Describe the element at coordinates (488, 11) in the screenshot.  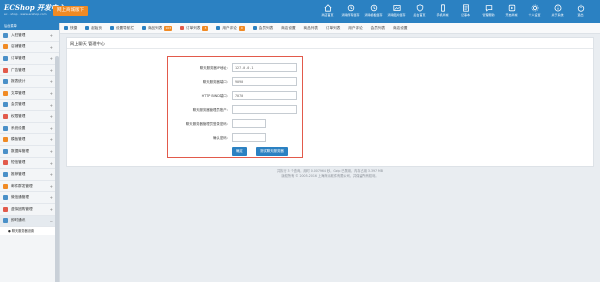
I see `topnav-item-7: 管理帮助` at that location.